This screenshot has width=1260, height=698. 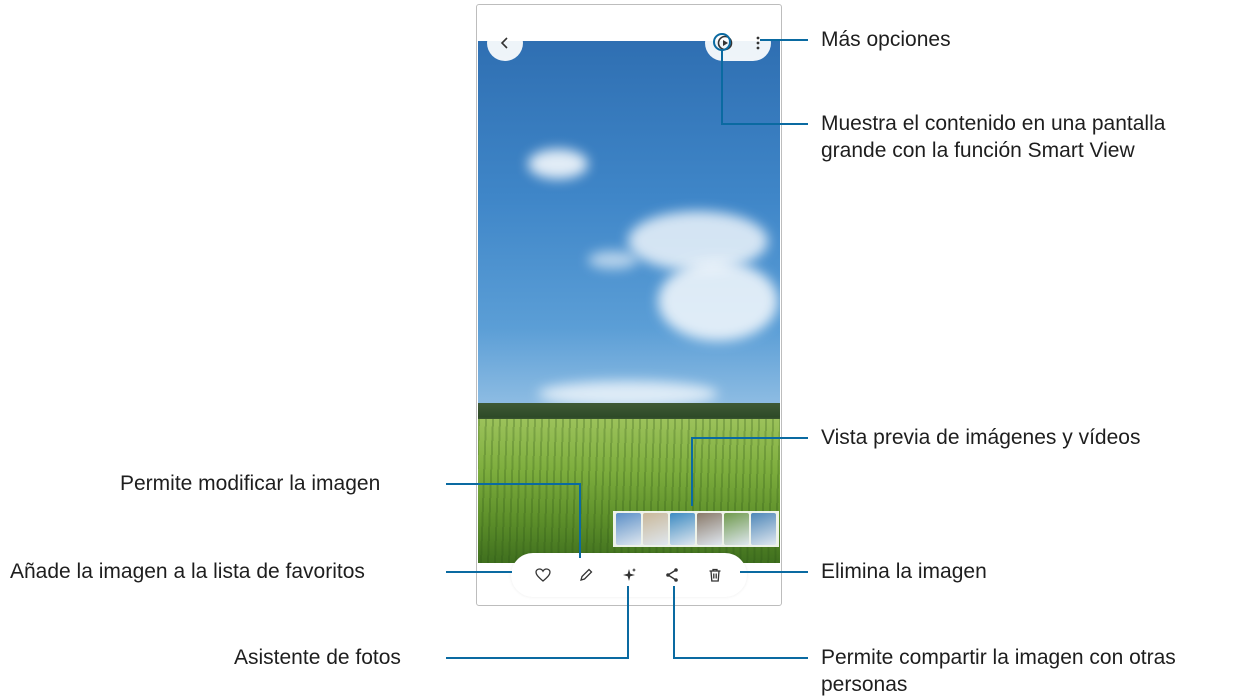 I want to click on label-assistant: Asistente de fotos, so click(x=317, y=657).